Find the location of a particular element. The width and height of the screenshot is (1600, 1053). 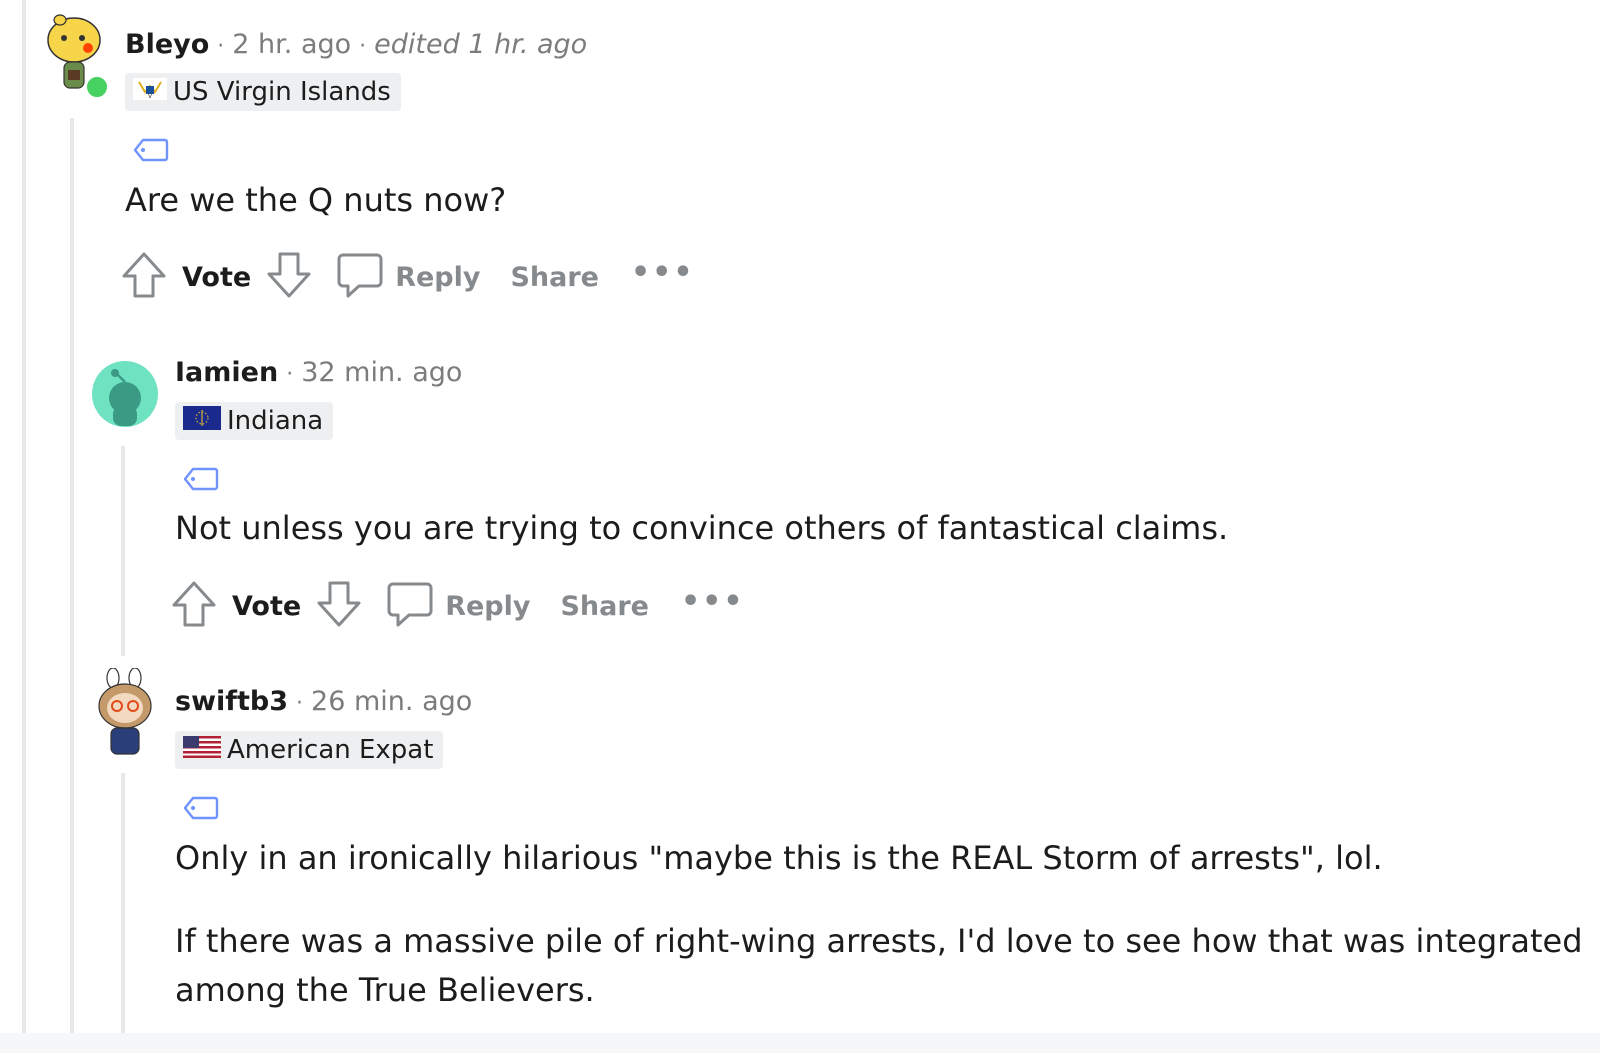

bottom-fade is located at coordinates (800, 1043).